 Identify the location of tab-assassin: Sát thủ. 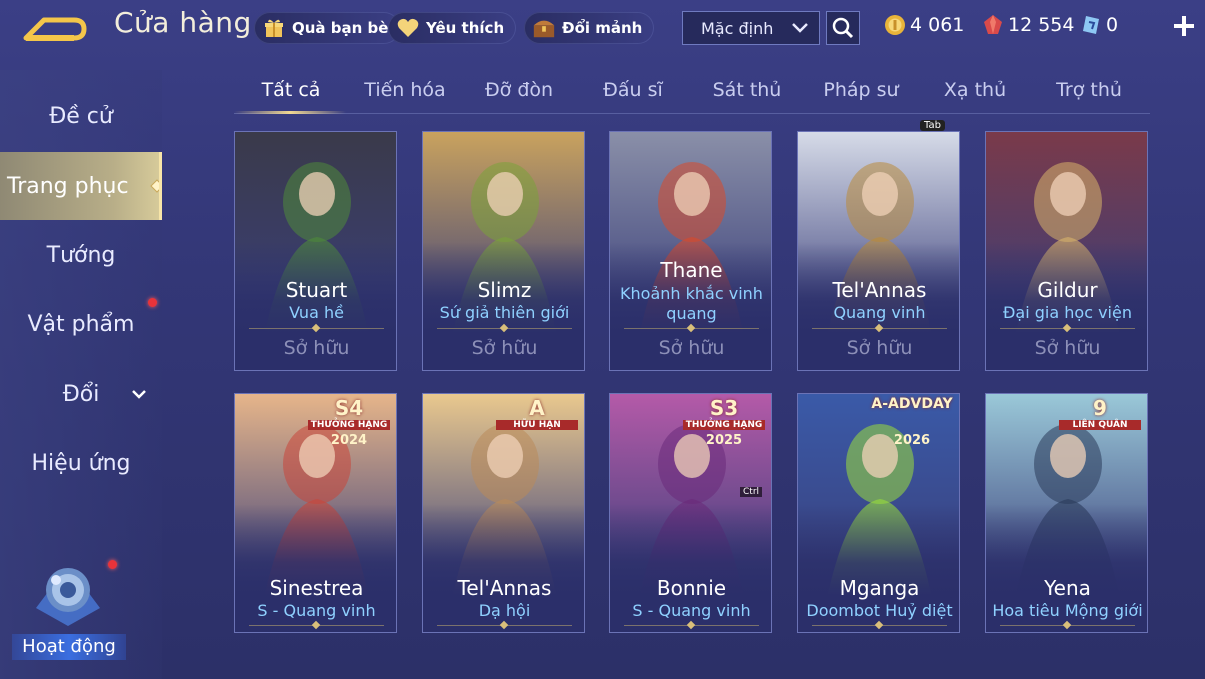
(747, 90).